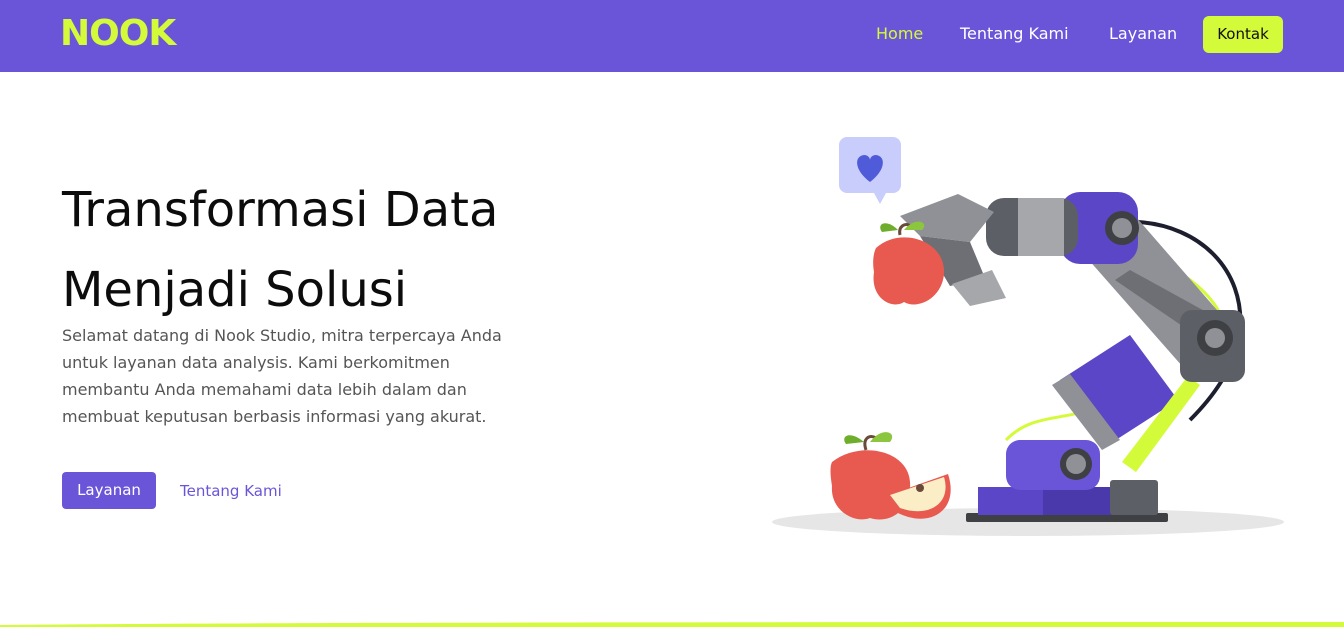 This screenshot has height=627, width=1344. What do you see at coordinates (1134, 497) in the screenshot?
I see `base-side` at bounding box center [1134, 497].